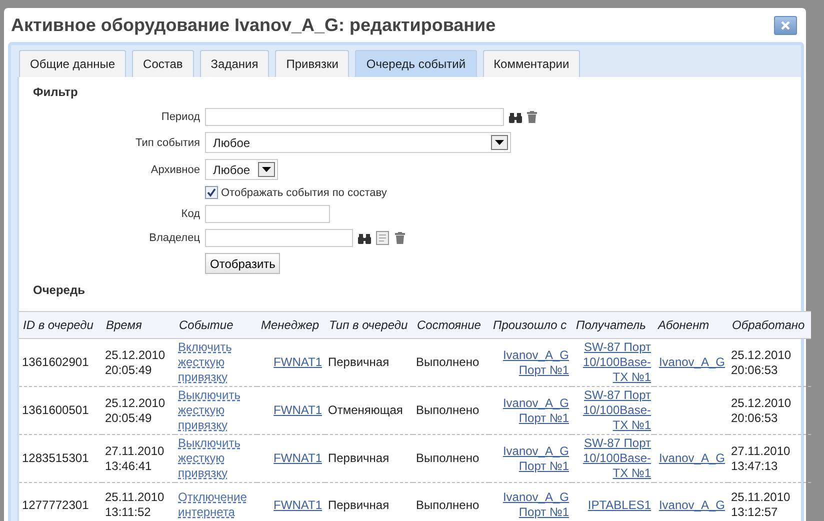 The width and height of the screenshot is (824, 521). Describe the element at coordinates (55, 505) in the screenshot. I see `table-cell: 1277772301` at that location.